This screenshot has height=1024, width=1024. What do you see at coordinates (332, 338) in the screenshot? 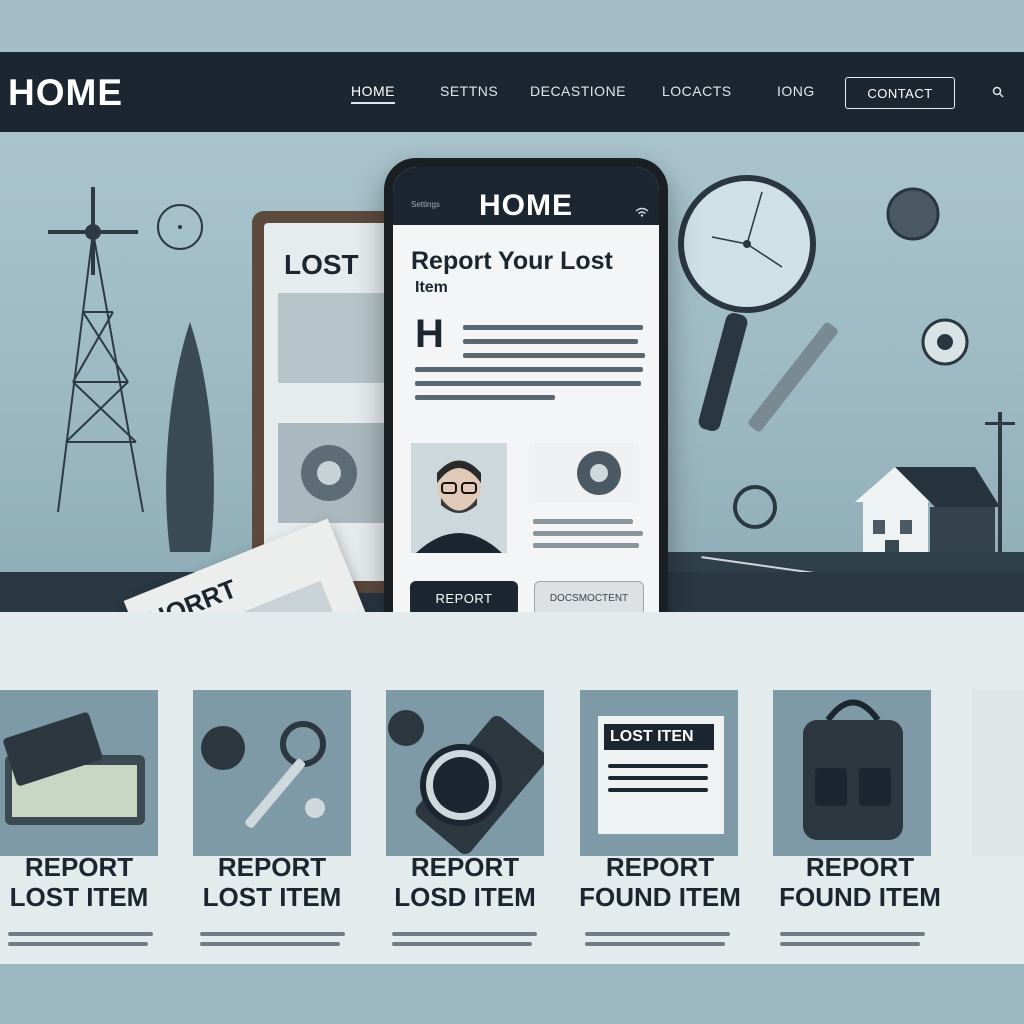
I see `tablet-photo` at bounding box center [332, 338].